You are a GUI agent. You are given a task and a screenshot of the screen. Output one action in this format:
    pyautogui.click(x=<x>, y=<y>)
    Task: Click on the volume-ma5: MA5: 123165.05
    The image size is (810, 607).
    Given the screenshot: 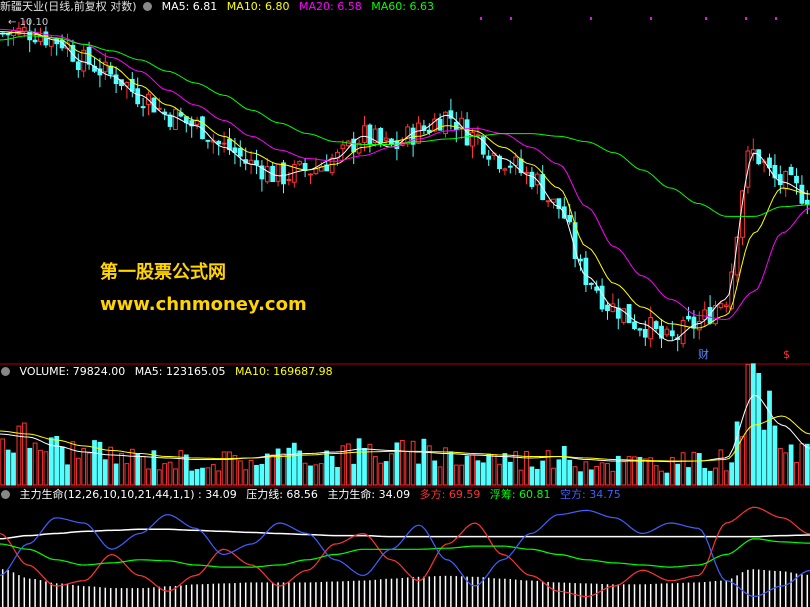 What is the action you would take?
    pyautogui.click(x=180, y=371)
    